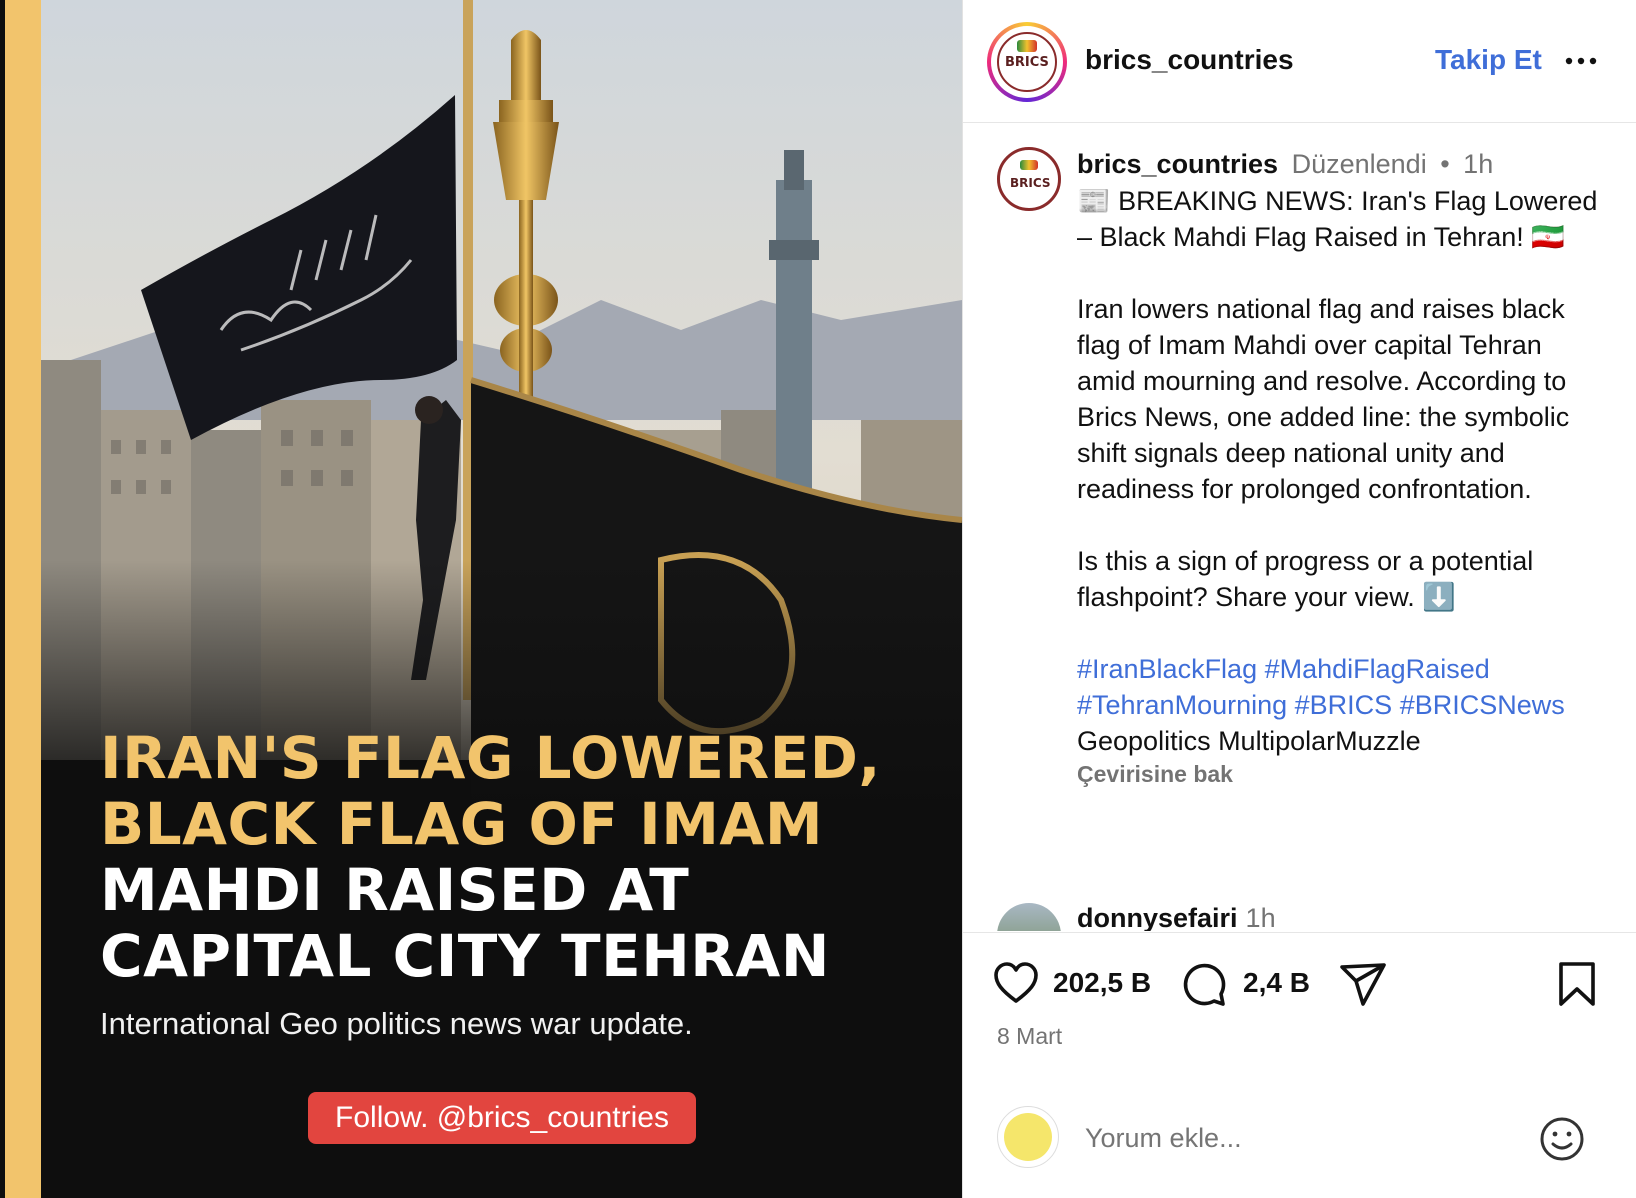 This screenshot has height=1198, width=1636. I want to click on header-username: brics_countries, so click(1189, 60).